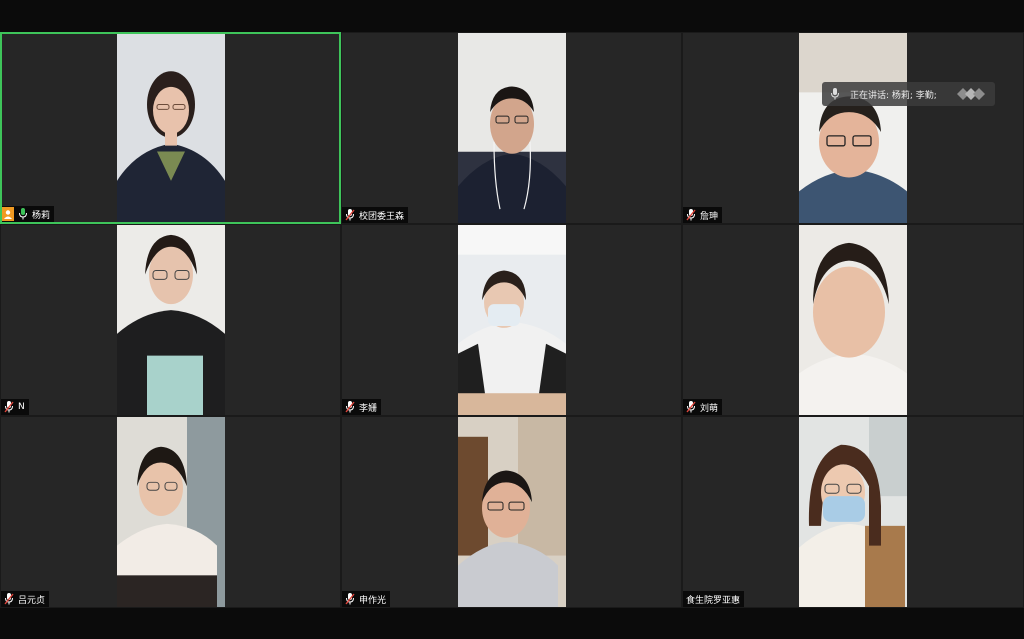  I want to click on participant-tile-lvyuanzhen: 吕元贞, so click(170, 512).